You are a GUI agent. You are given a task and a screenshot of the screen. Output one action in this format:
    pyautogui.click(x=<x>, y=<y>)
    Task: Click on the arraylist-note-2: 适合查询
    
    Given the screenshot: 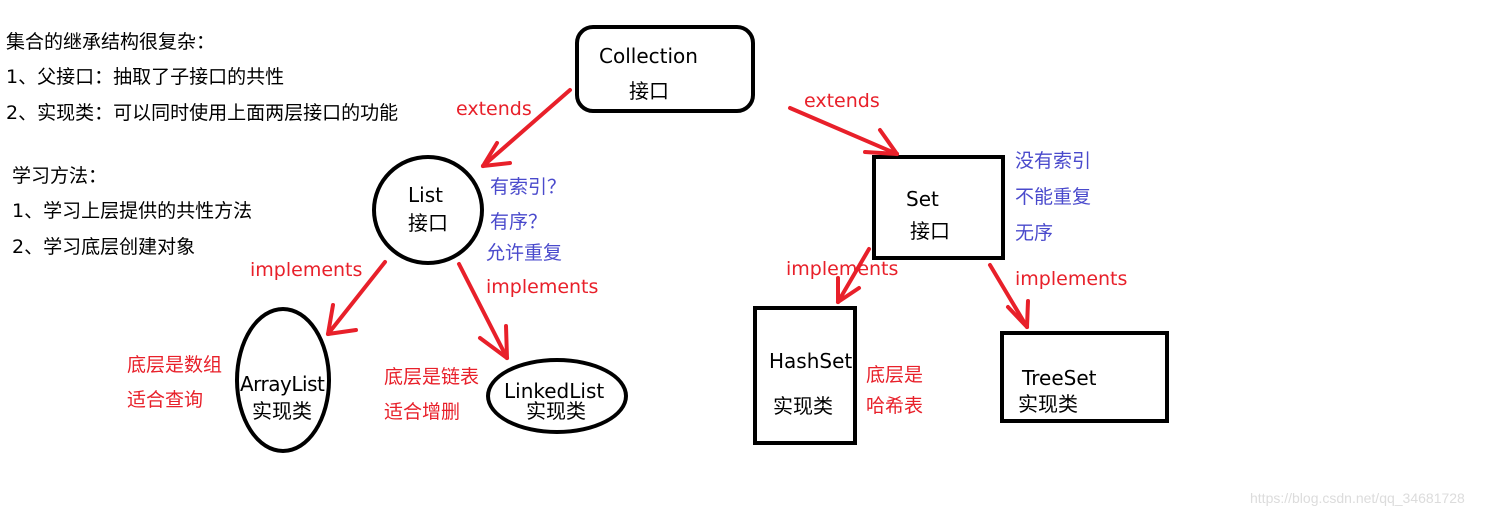 What is the action you would take?
    pyautogui.click(x=165, y=400)
    